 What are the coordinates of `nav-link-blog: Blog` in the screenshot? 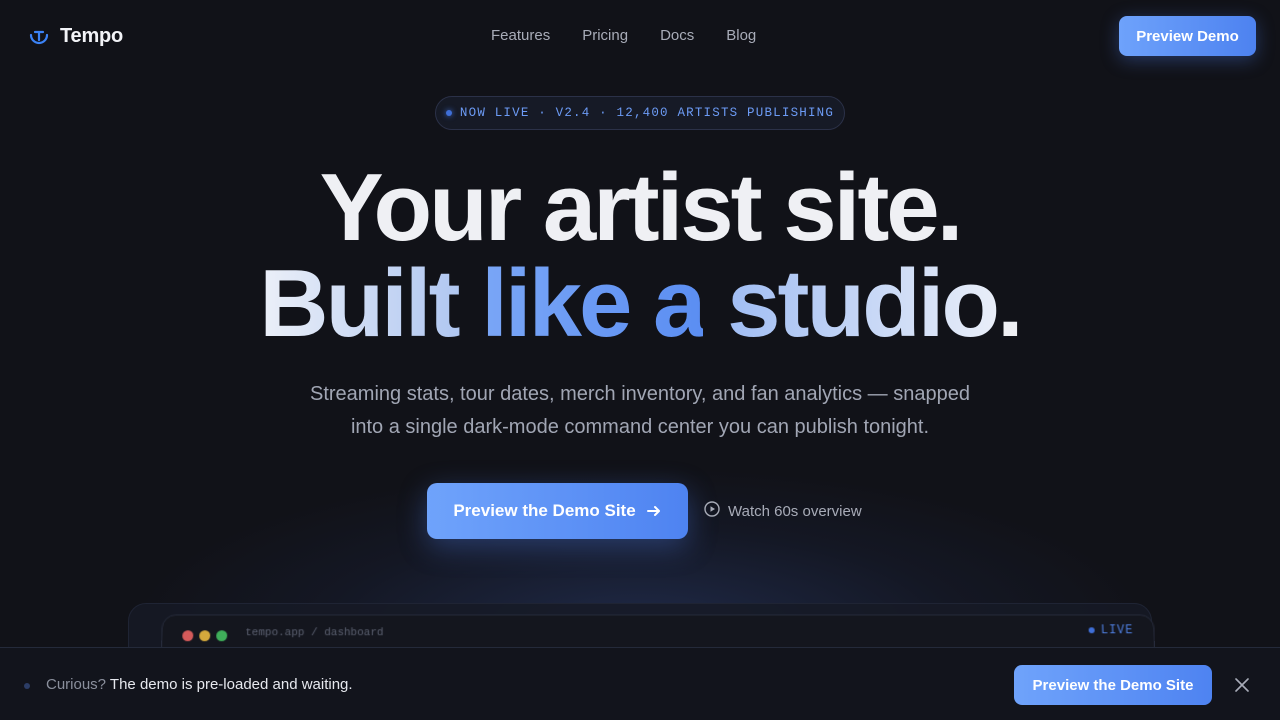 It's located at (741, 35).